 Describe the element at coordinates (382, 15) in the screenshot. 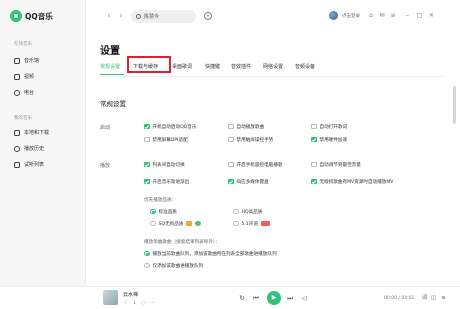

I see `mail-icon: ✉` at that location.